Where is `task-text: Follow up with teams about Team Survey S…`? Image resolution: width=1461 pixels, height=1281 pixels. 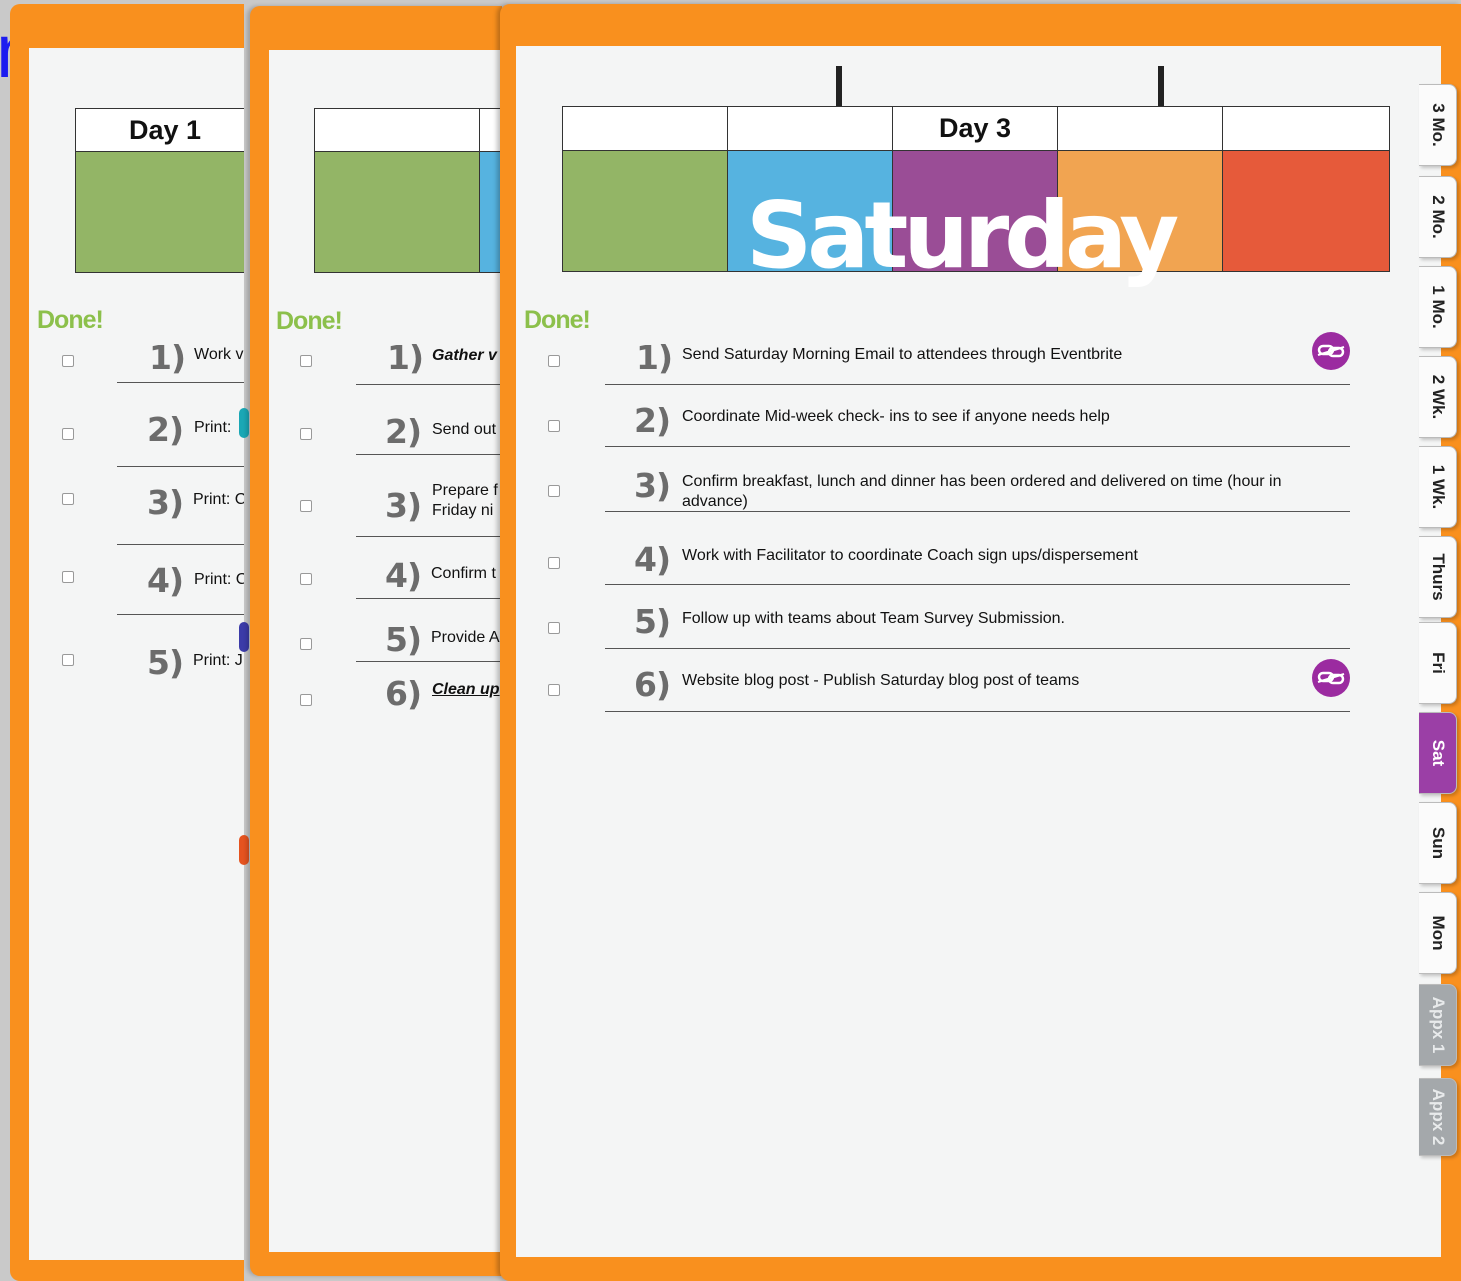 task-text: Follow up with teams about Team Survey S… is located at coordinates (873, 618).